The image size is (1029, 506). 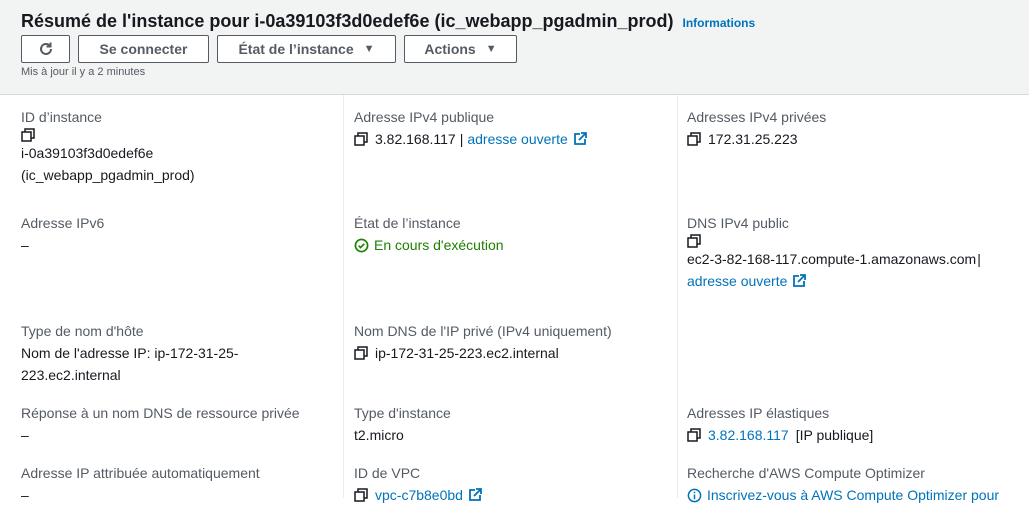 I want to click on field-label: ID d’instance, so click(x=61, y=117).